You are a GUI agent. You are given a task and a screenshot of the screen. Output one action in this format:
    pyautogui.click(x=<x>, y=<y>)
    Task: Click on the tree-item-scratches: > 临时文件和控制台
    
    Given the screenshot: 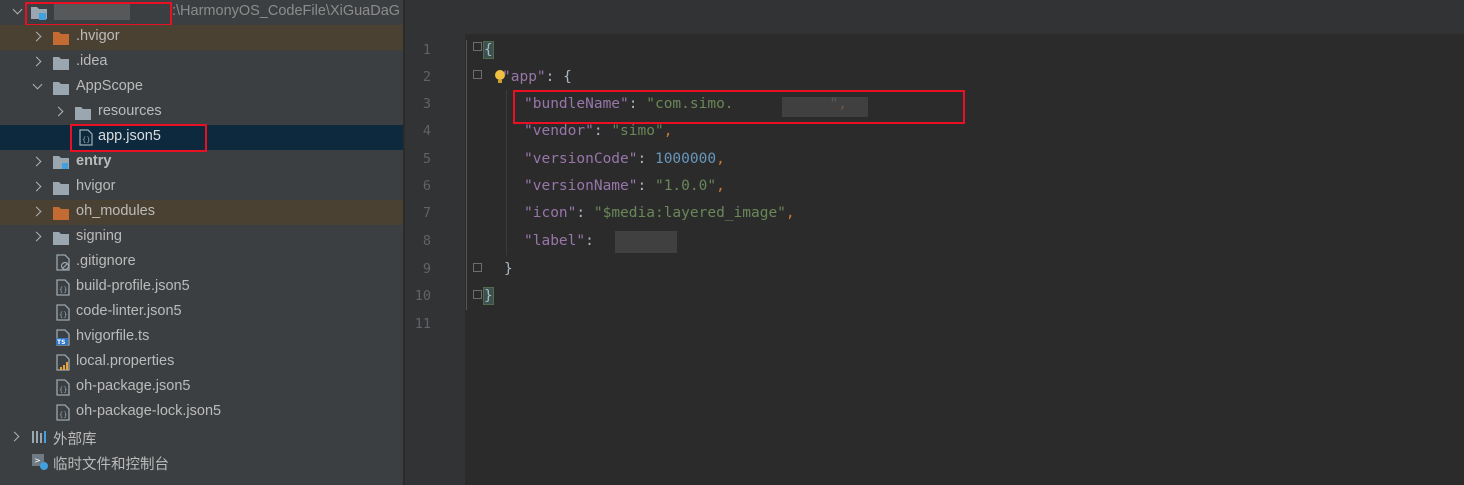 What is the action you would take?
    pyautogui.click(x=201, y=462)
    